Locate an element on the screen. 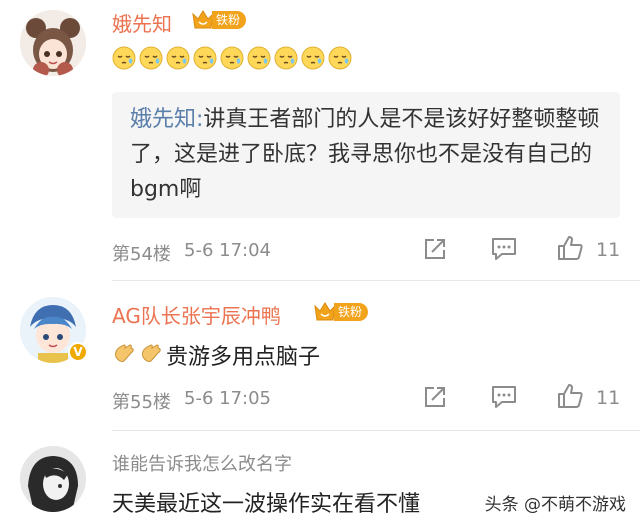 This screenshot has width=640, height=527. timestamp: 5-6 17:04 is located at coordinates (227, 250).